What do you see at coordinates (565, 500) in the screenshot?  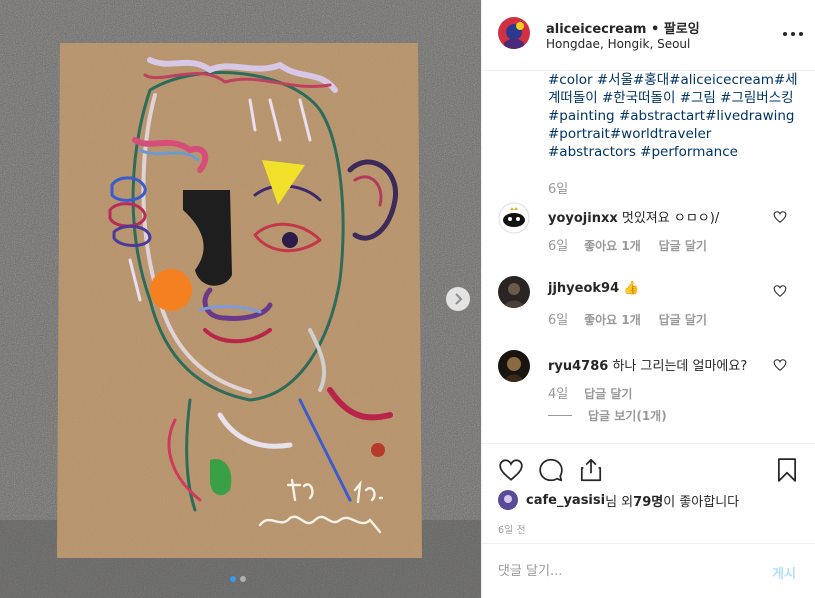 I see `liker-username: cafe_yasisi` at bounding box center [565, 500].